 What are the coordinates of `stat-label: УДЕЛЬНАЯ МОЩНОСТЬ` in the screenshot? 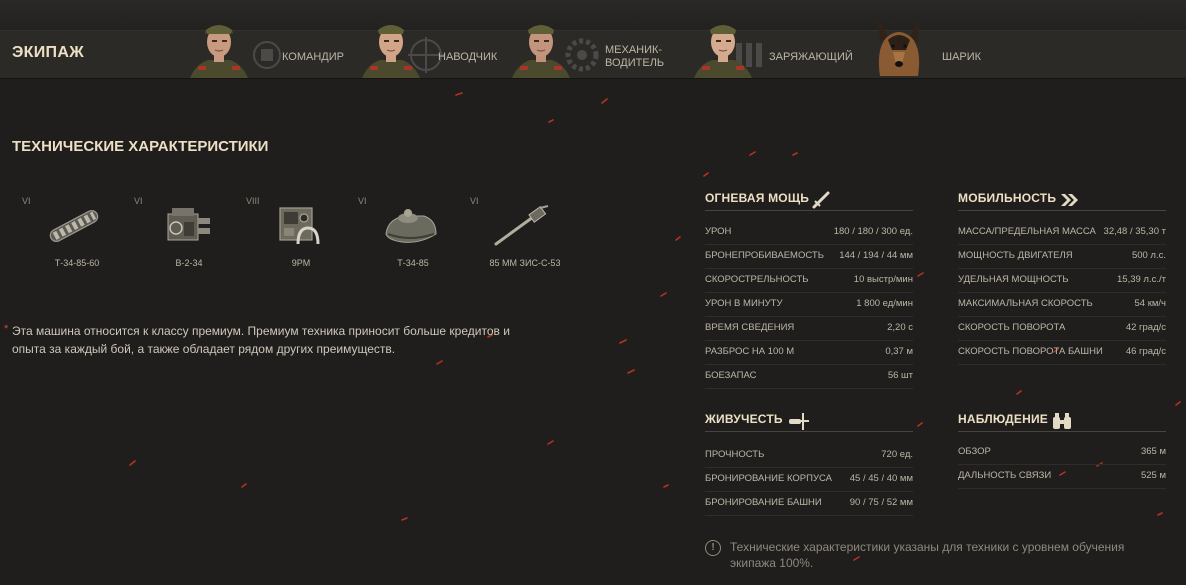 It's located at (1013, 279).